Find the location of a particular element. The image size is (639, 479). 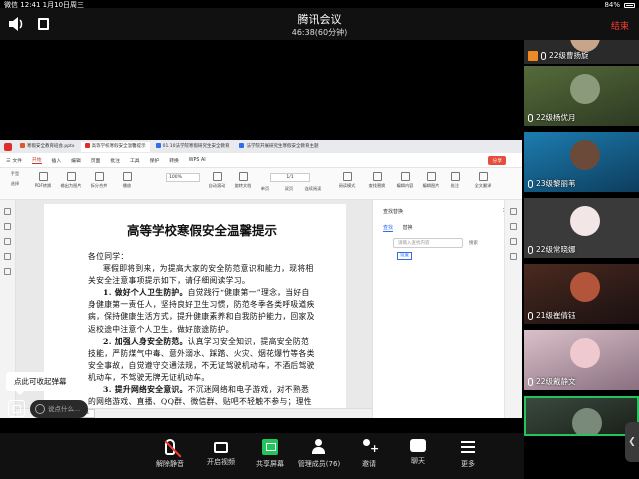

tool-export-image: 输出为图片 is located at coordinates (71, 180).